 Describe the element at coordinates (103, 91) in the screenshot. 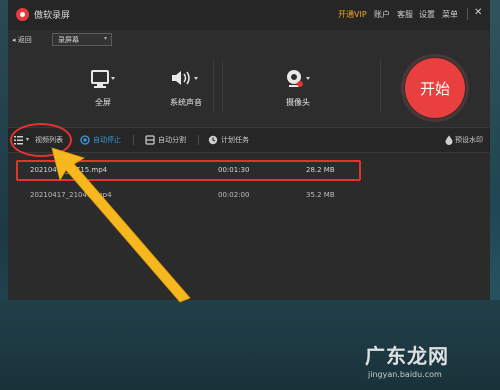

I see `fullscreen-control: 全屏` at that location.